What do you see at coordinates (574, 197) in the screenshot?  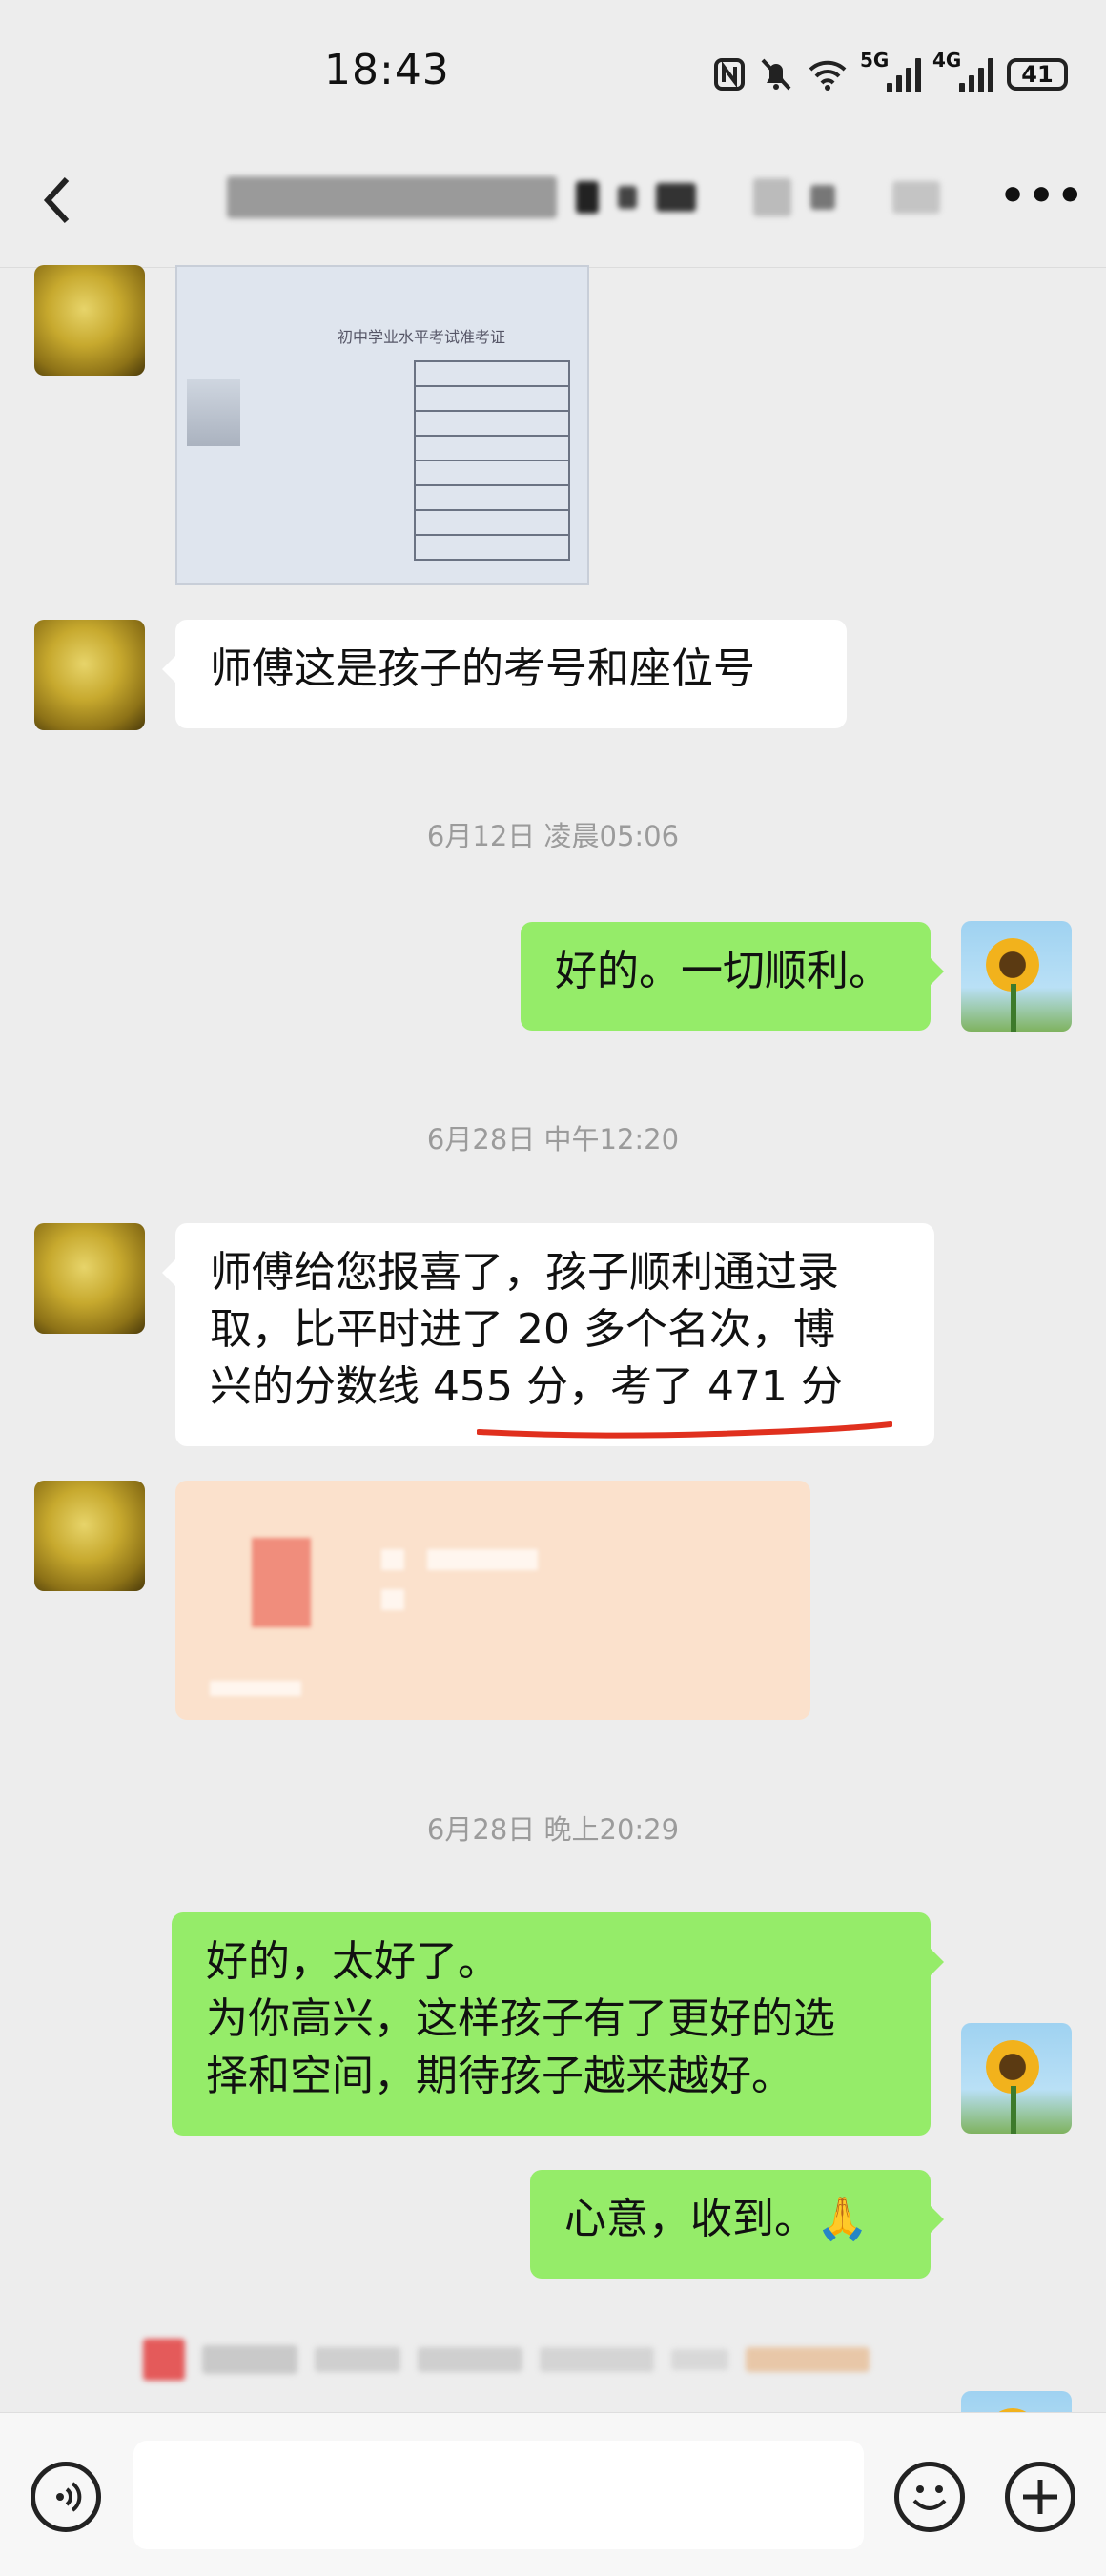 I see `chat-title-obscured` at bounding box center [574, 197].